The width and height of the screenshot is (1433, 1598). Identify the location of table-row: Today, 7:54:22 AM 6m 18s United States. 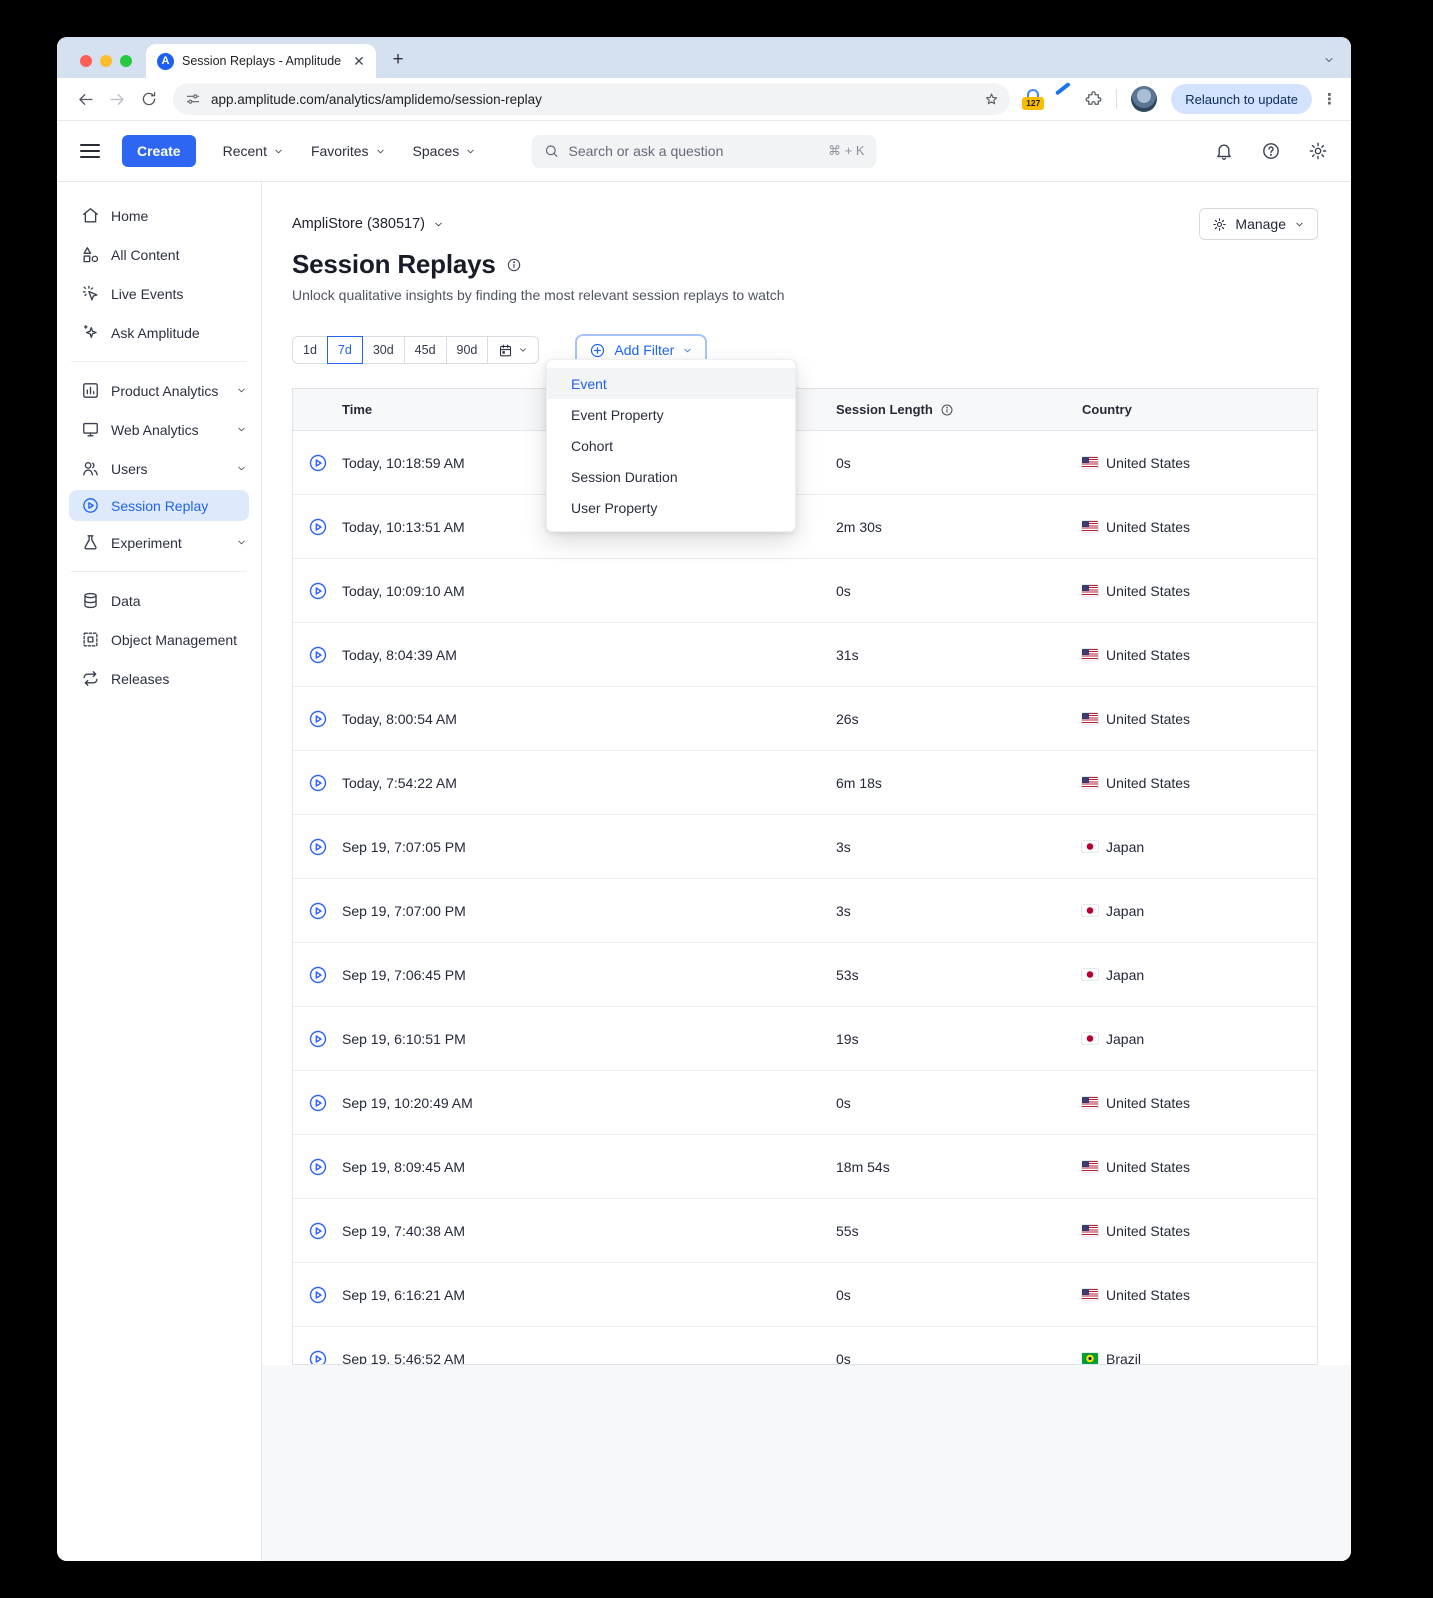
(805, 783).